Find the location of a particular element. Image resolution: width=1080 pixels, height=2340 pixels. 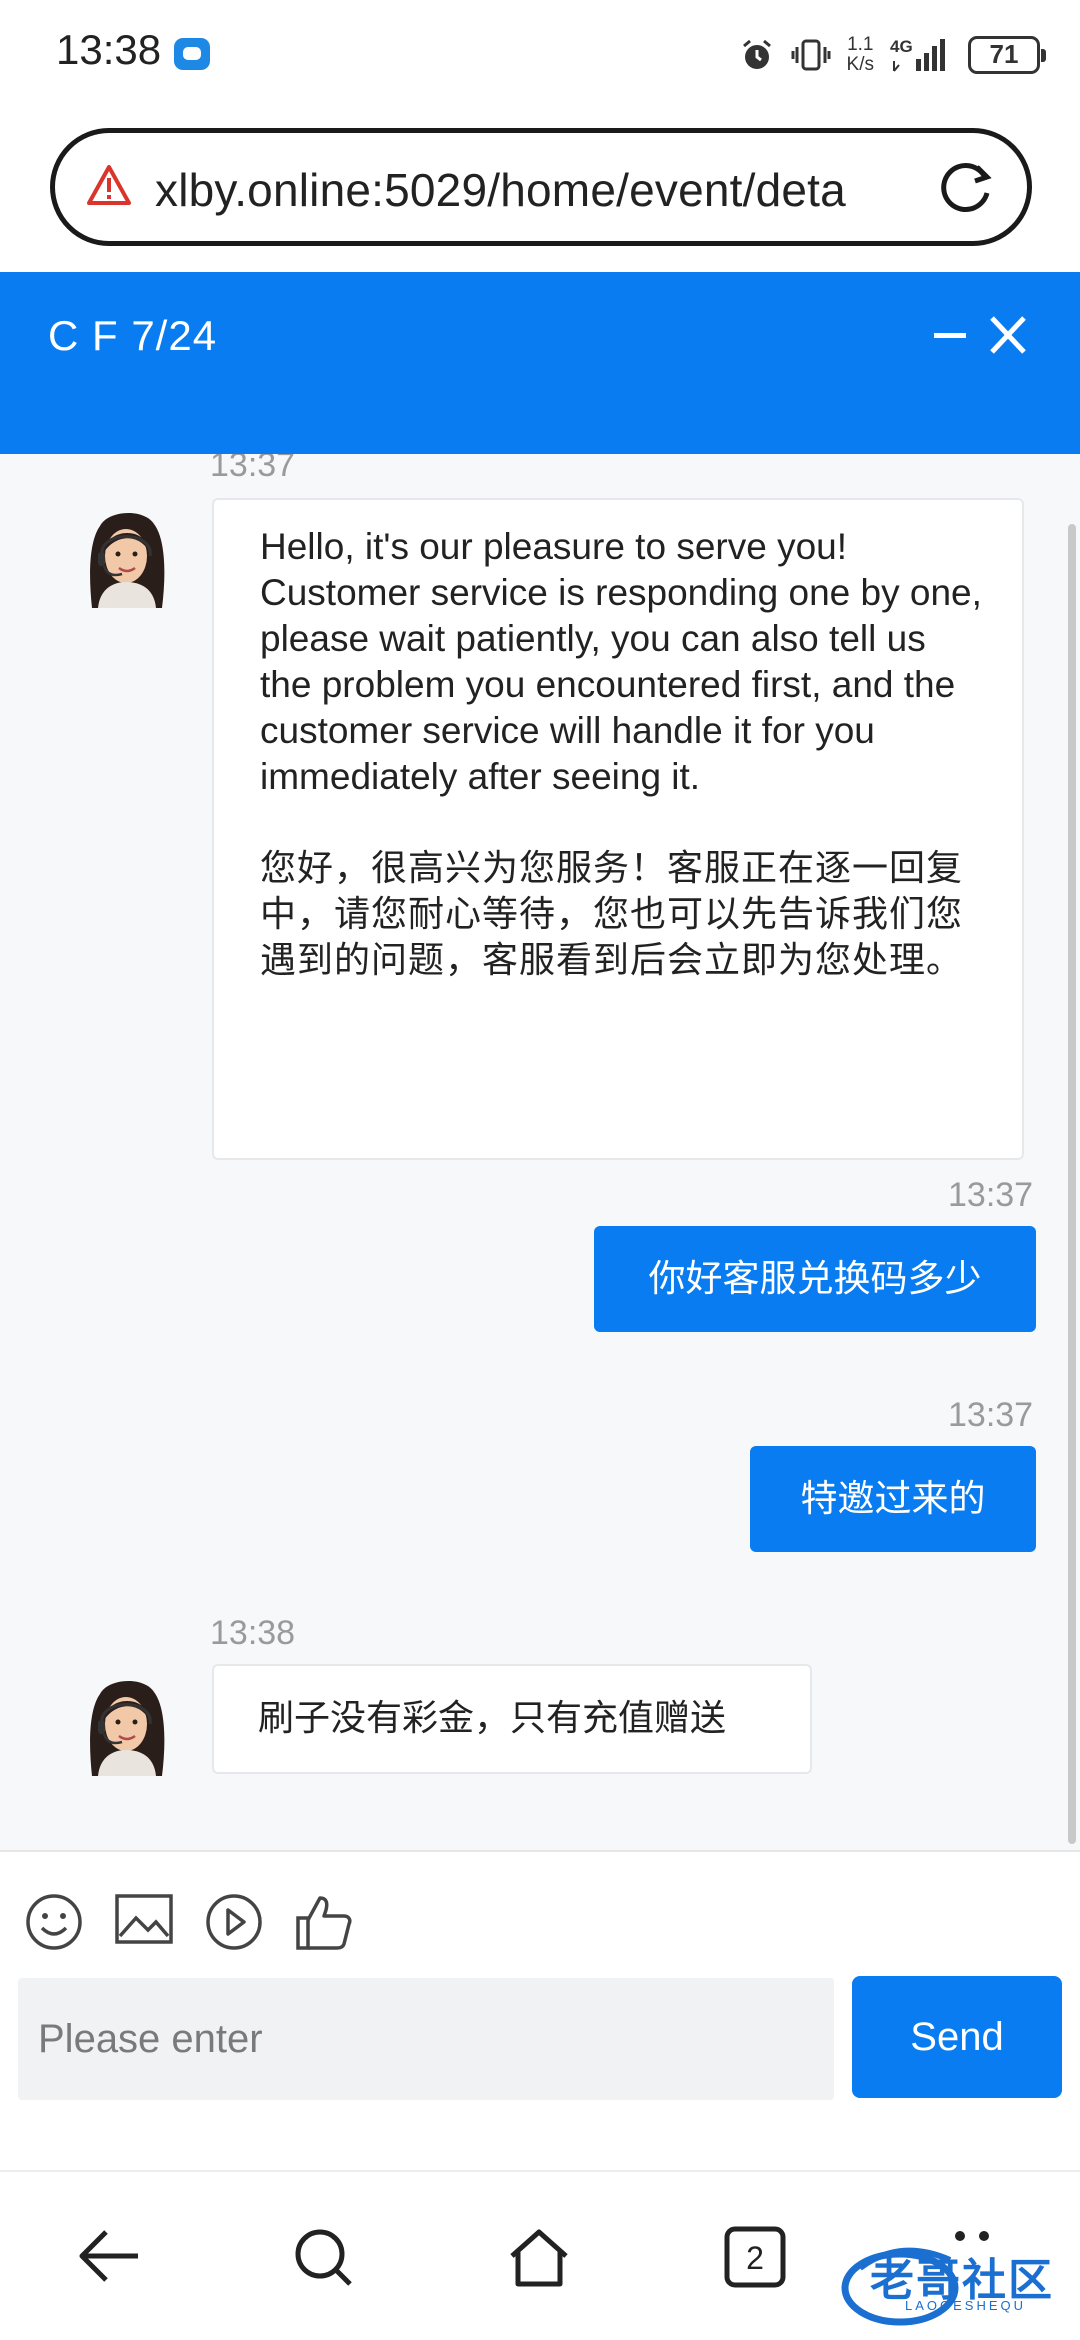

composer-input-row: Send is located at coordinates (540, 2072).